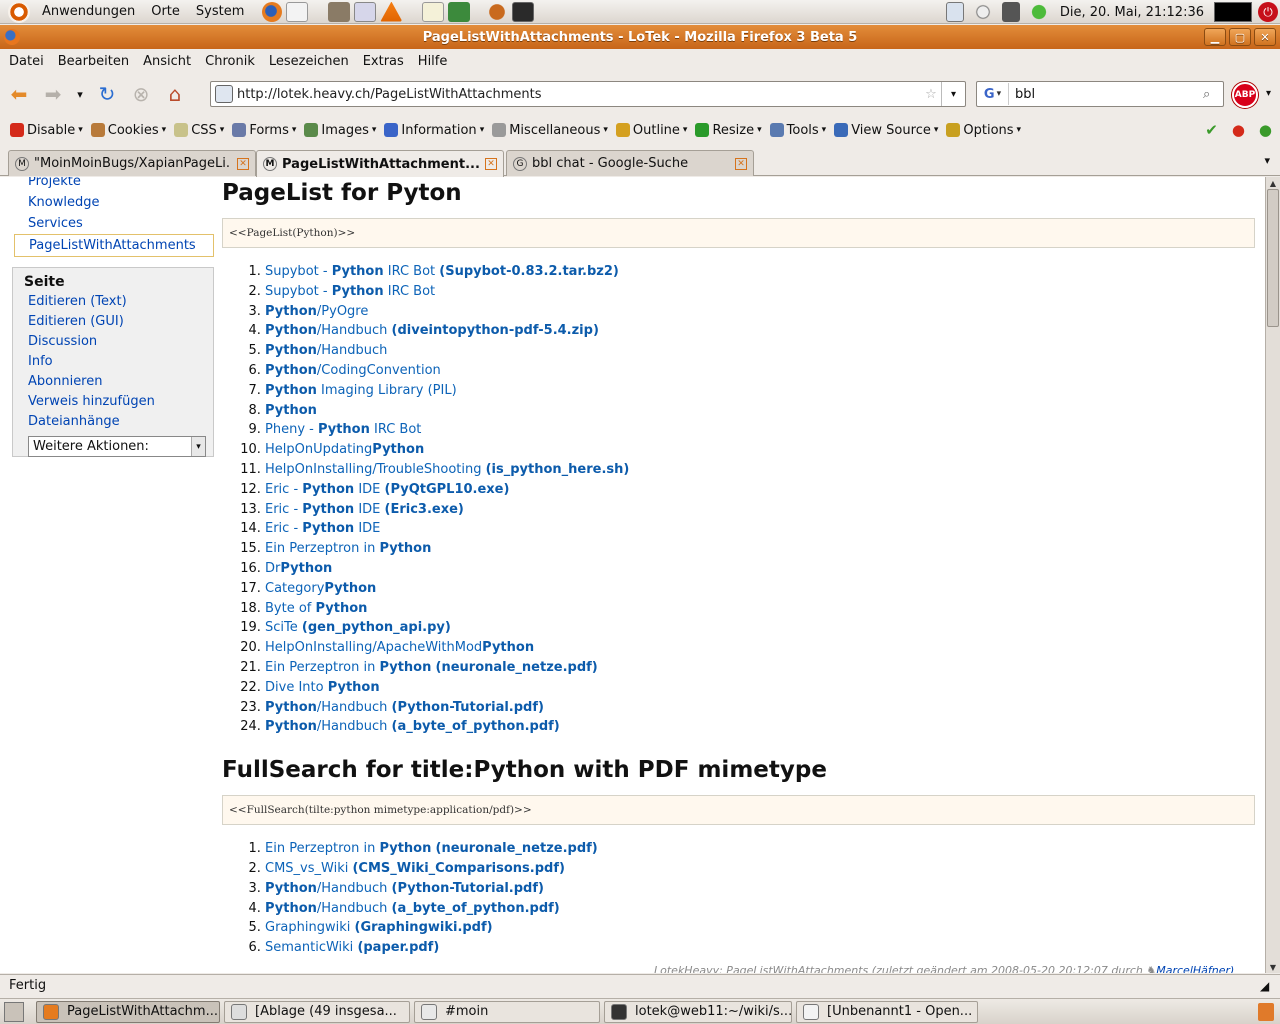 The height and width of the screenshot is (1024, 1280). Describe the element at coordinates (165, 11) in the screenshot. I see `panel-menu-orte: Orte` at that location.